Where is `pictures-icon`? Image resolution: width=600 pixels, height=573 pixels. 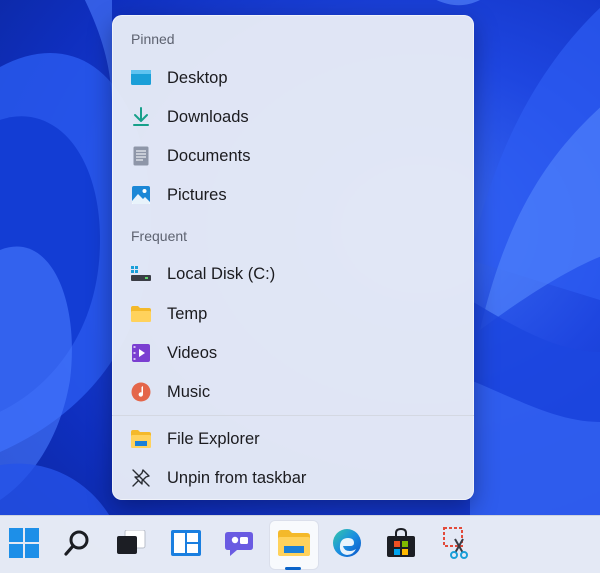
pictures-icon is located at coordinates (141, 195).